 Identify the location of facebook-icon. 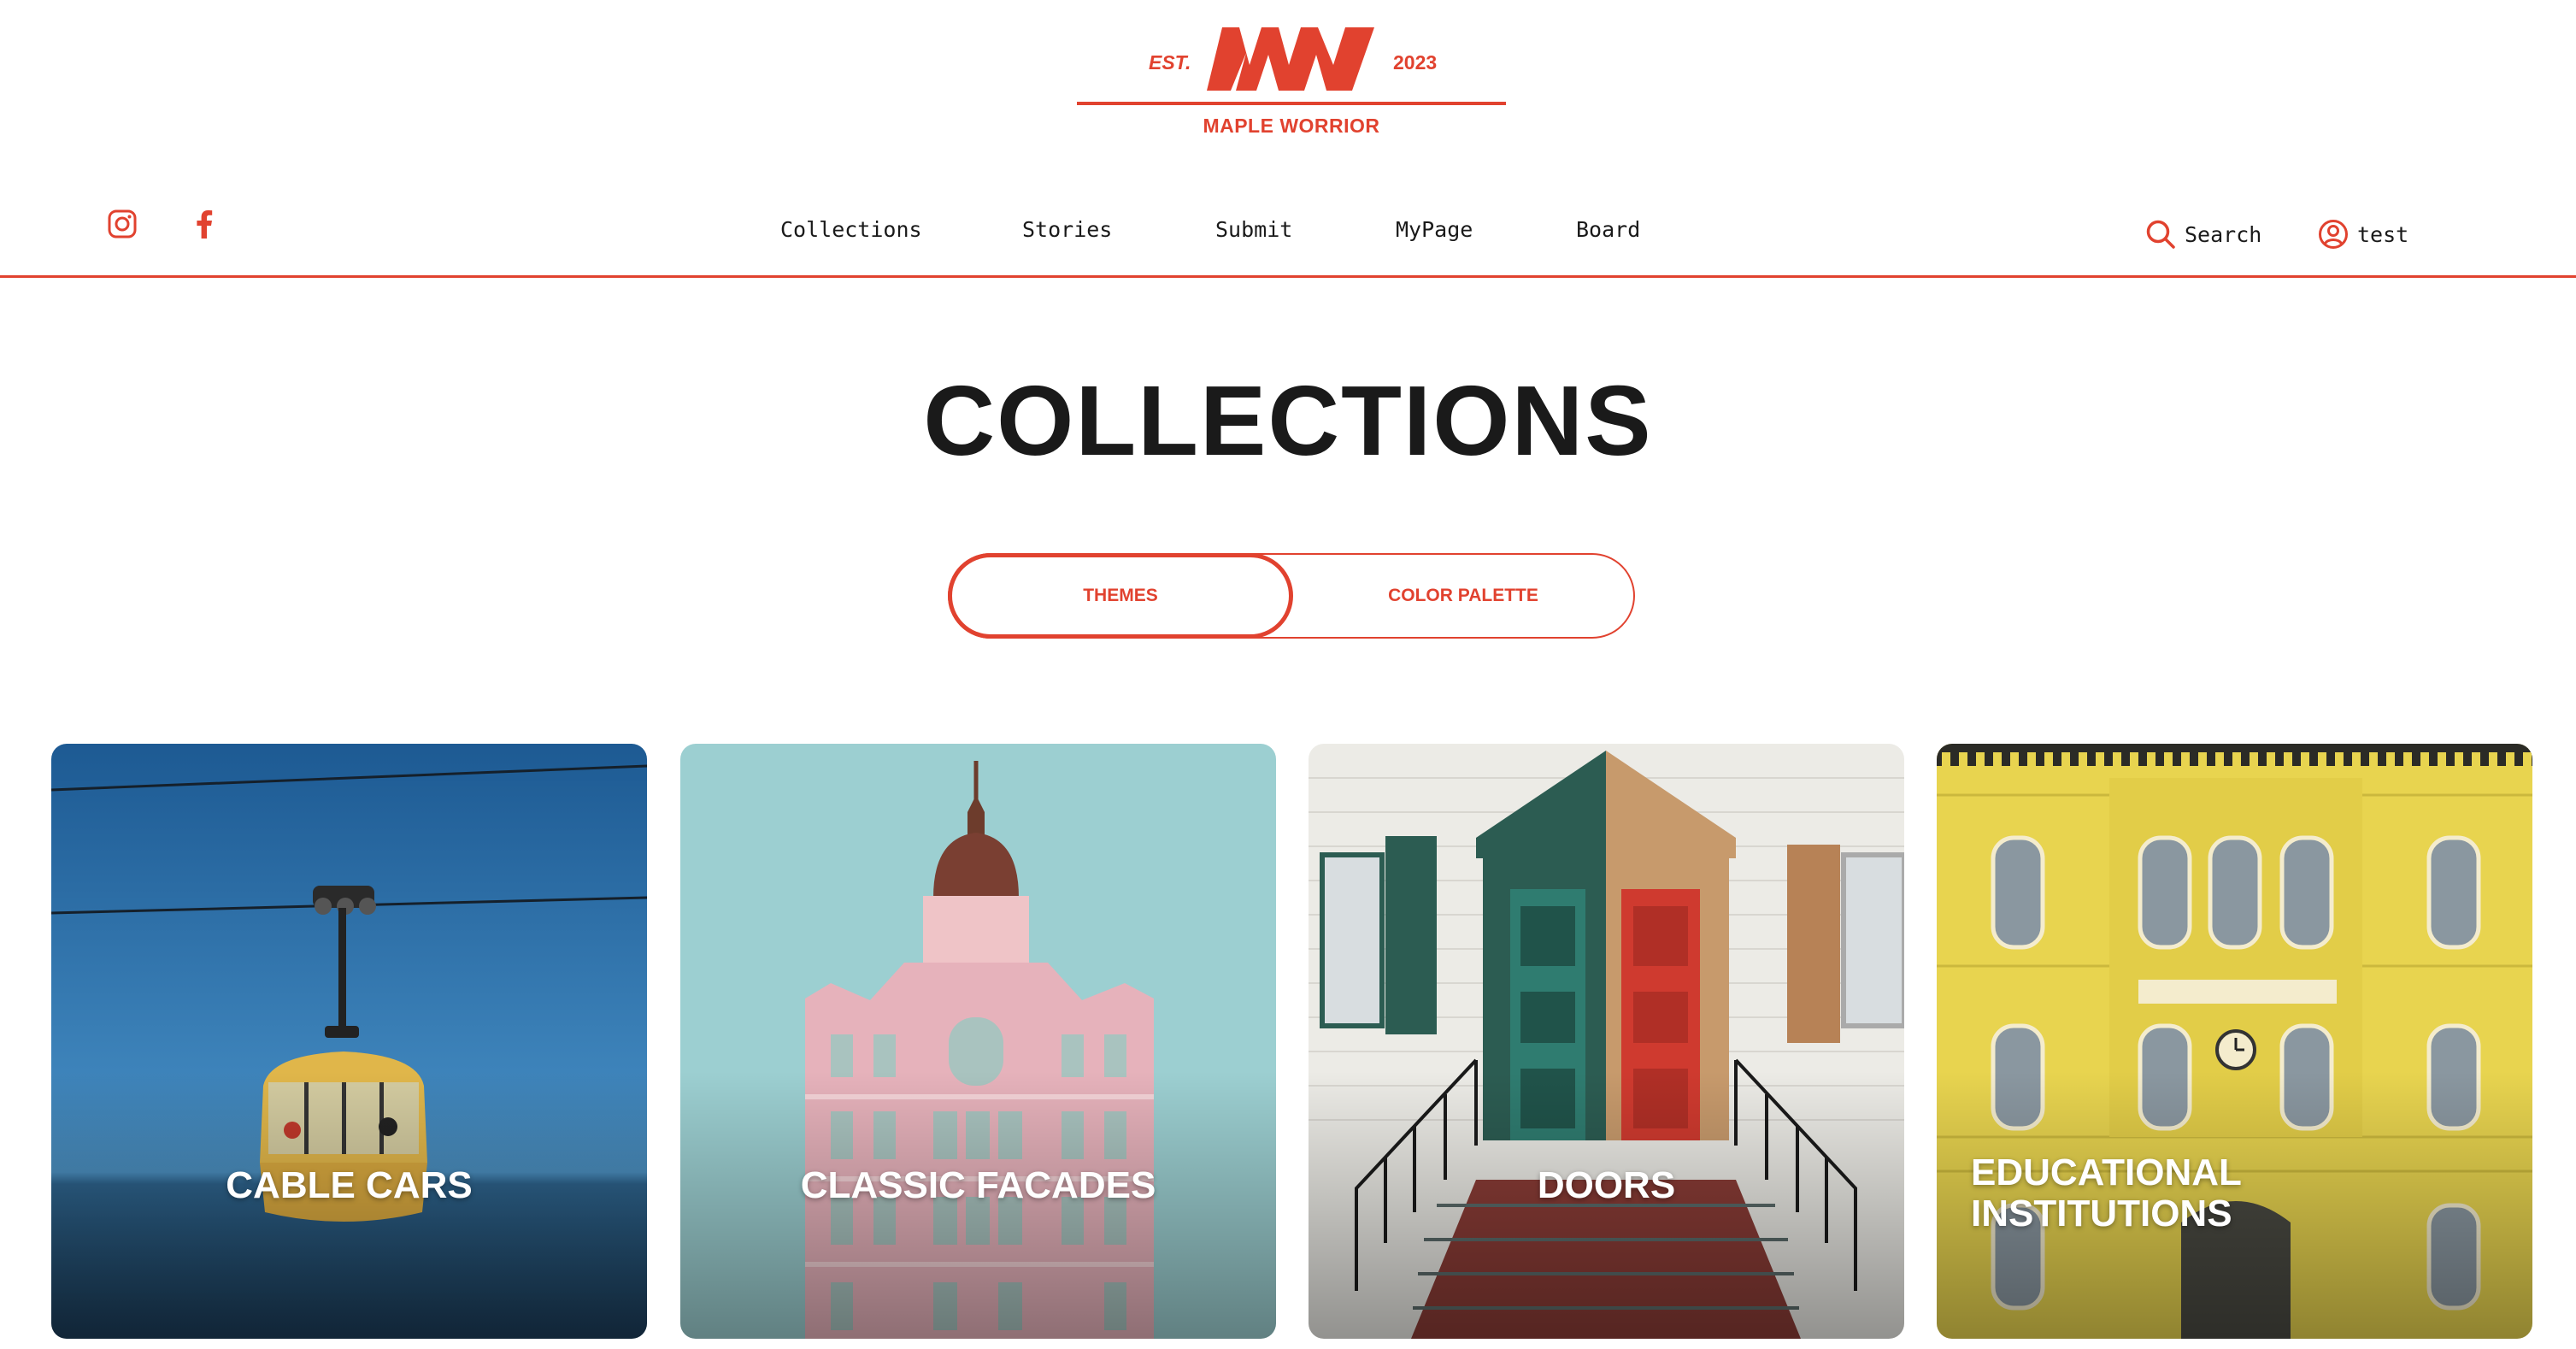
(205, 224).